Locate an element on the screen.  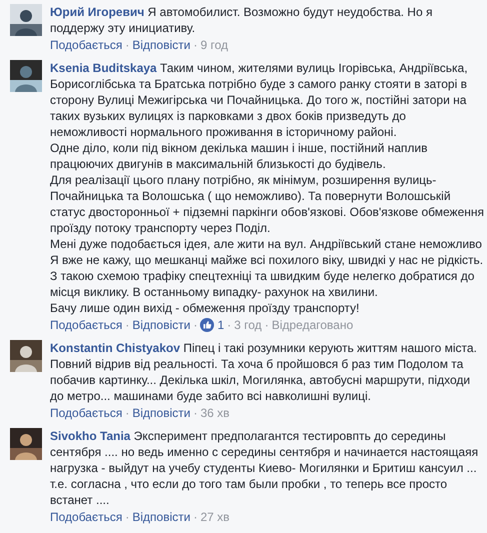
thumbs-up-icon is located at coordinates (207, 325).